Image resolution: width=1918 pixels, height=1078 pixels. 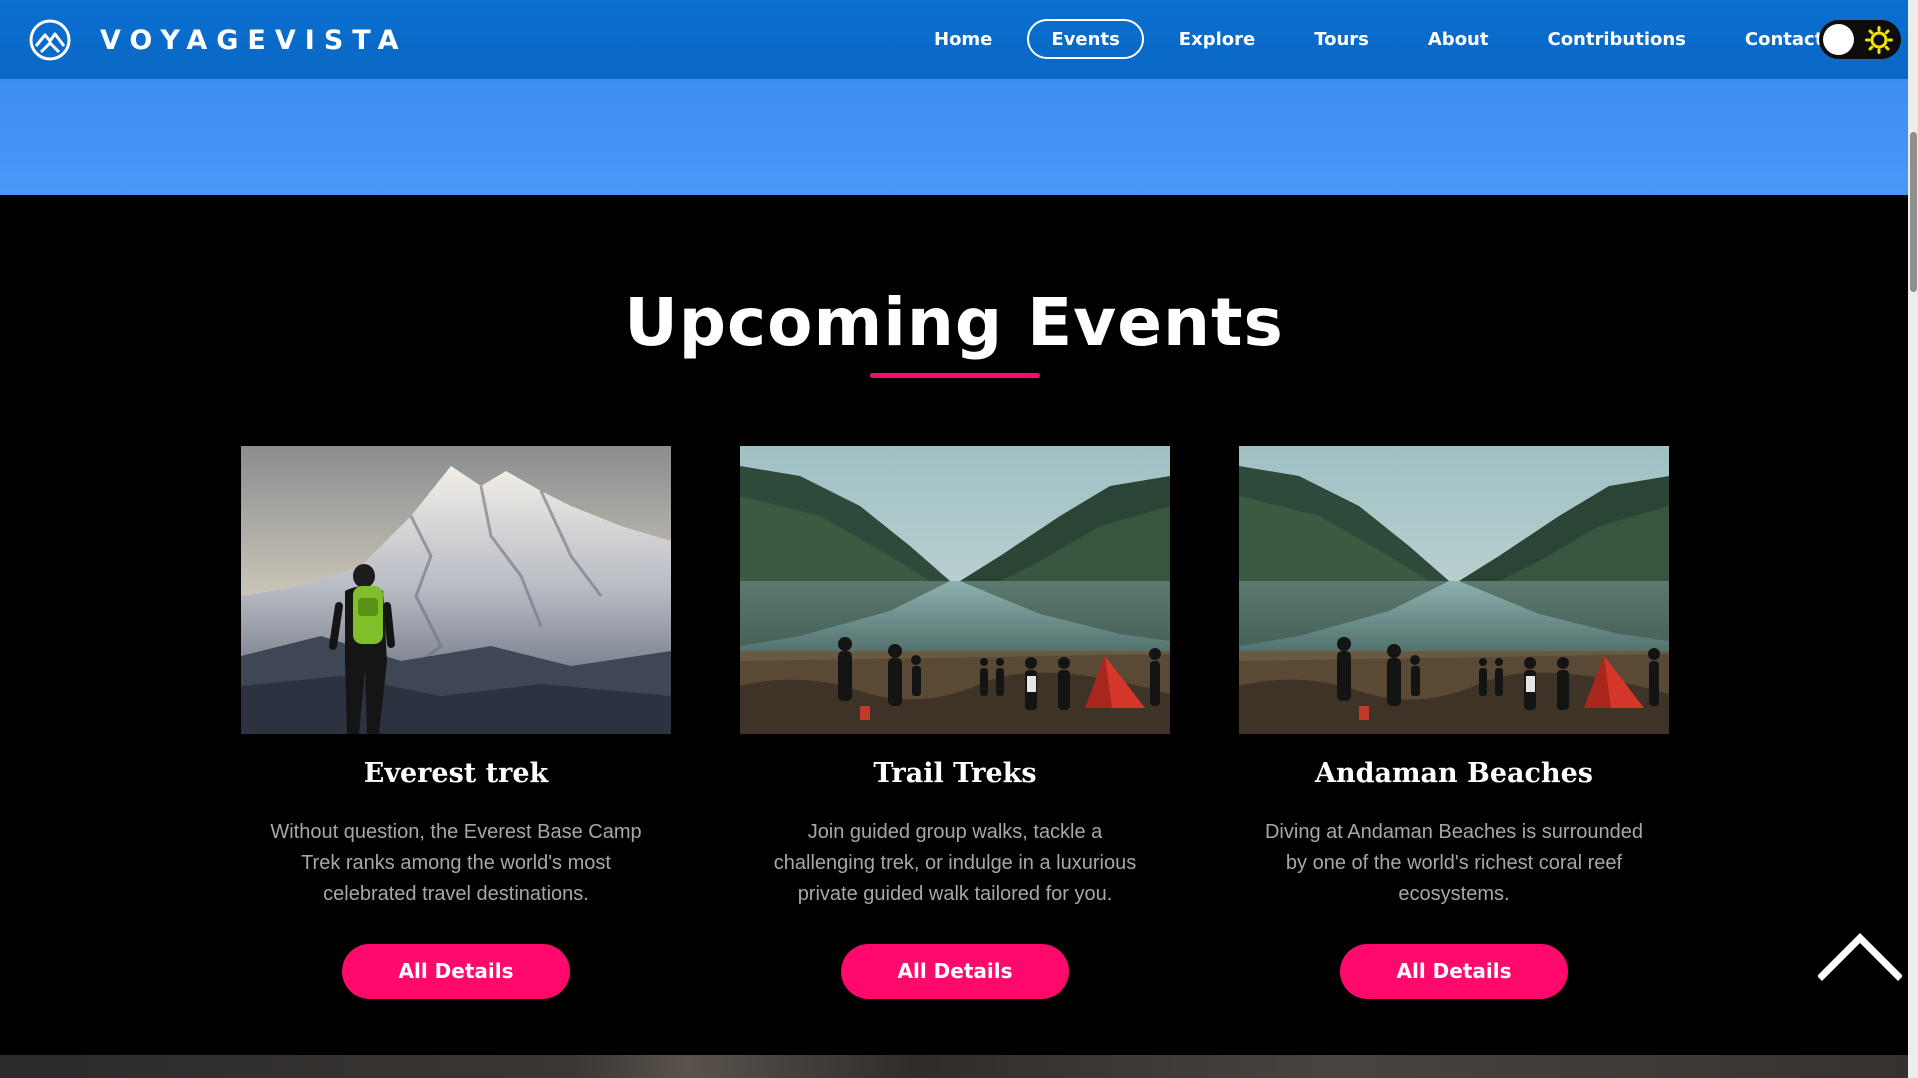 What do you see at coordinates (955, 375) in the screenshot?
I see `title-underline` at bounding box center [955, 375].